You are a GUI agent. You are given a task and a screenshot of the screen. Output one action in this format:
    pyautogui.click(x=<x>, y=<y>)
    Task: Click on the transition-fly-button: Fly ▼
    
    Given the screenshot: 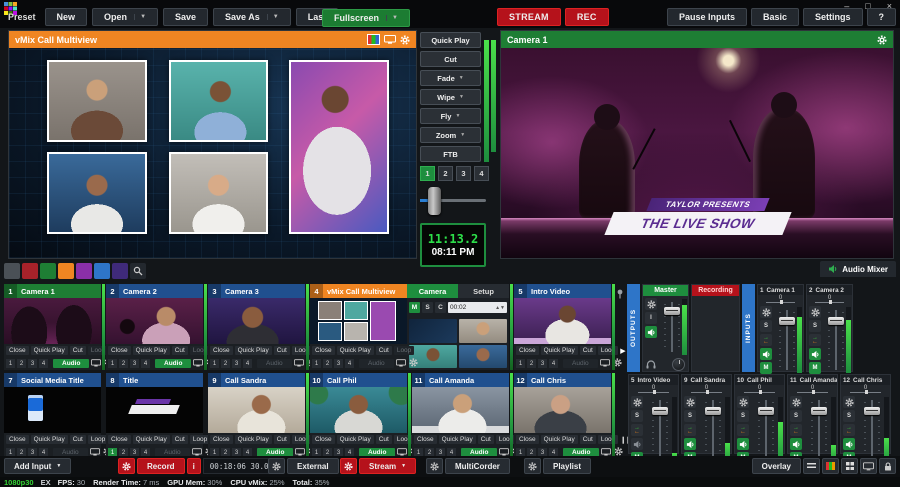 What is the action you would take?
    pyautogui.click(x=450, y=116)
    